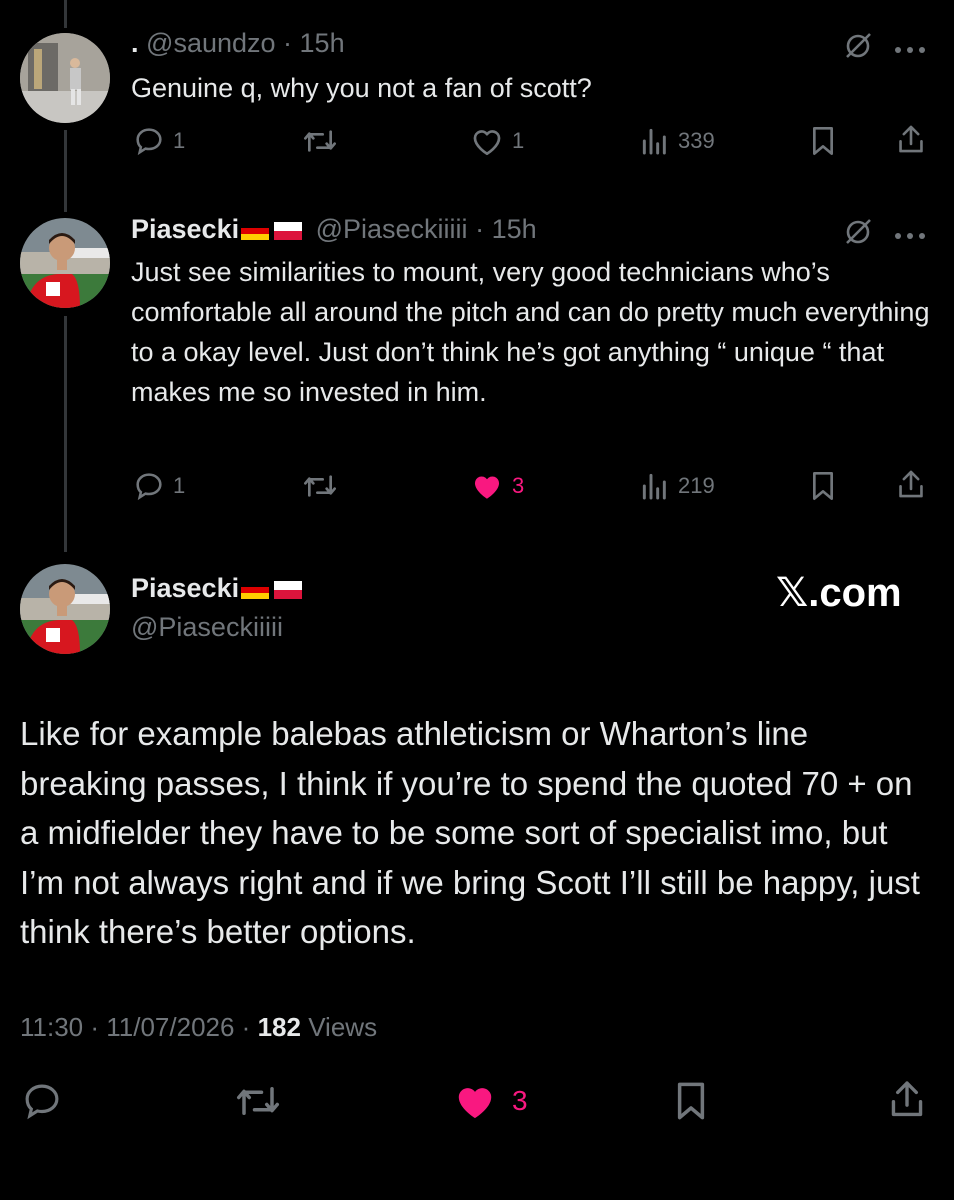 The image size is (954, 1200). What do you see at coordinates (696, 485) in the screenshot?
I see `view-count: 219` at bounding box center [696, 485].